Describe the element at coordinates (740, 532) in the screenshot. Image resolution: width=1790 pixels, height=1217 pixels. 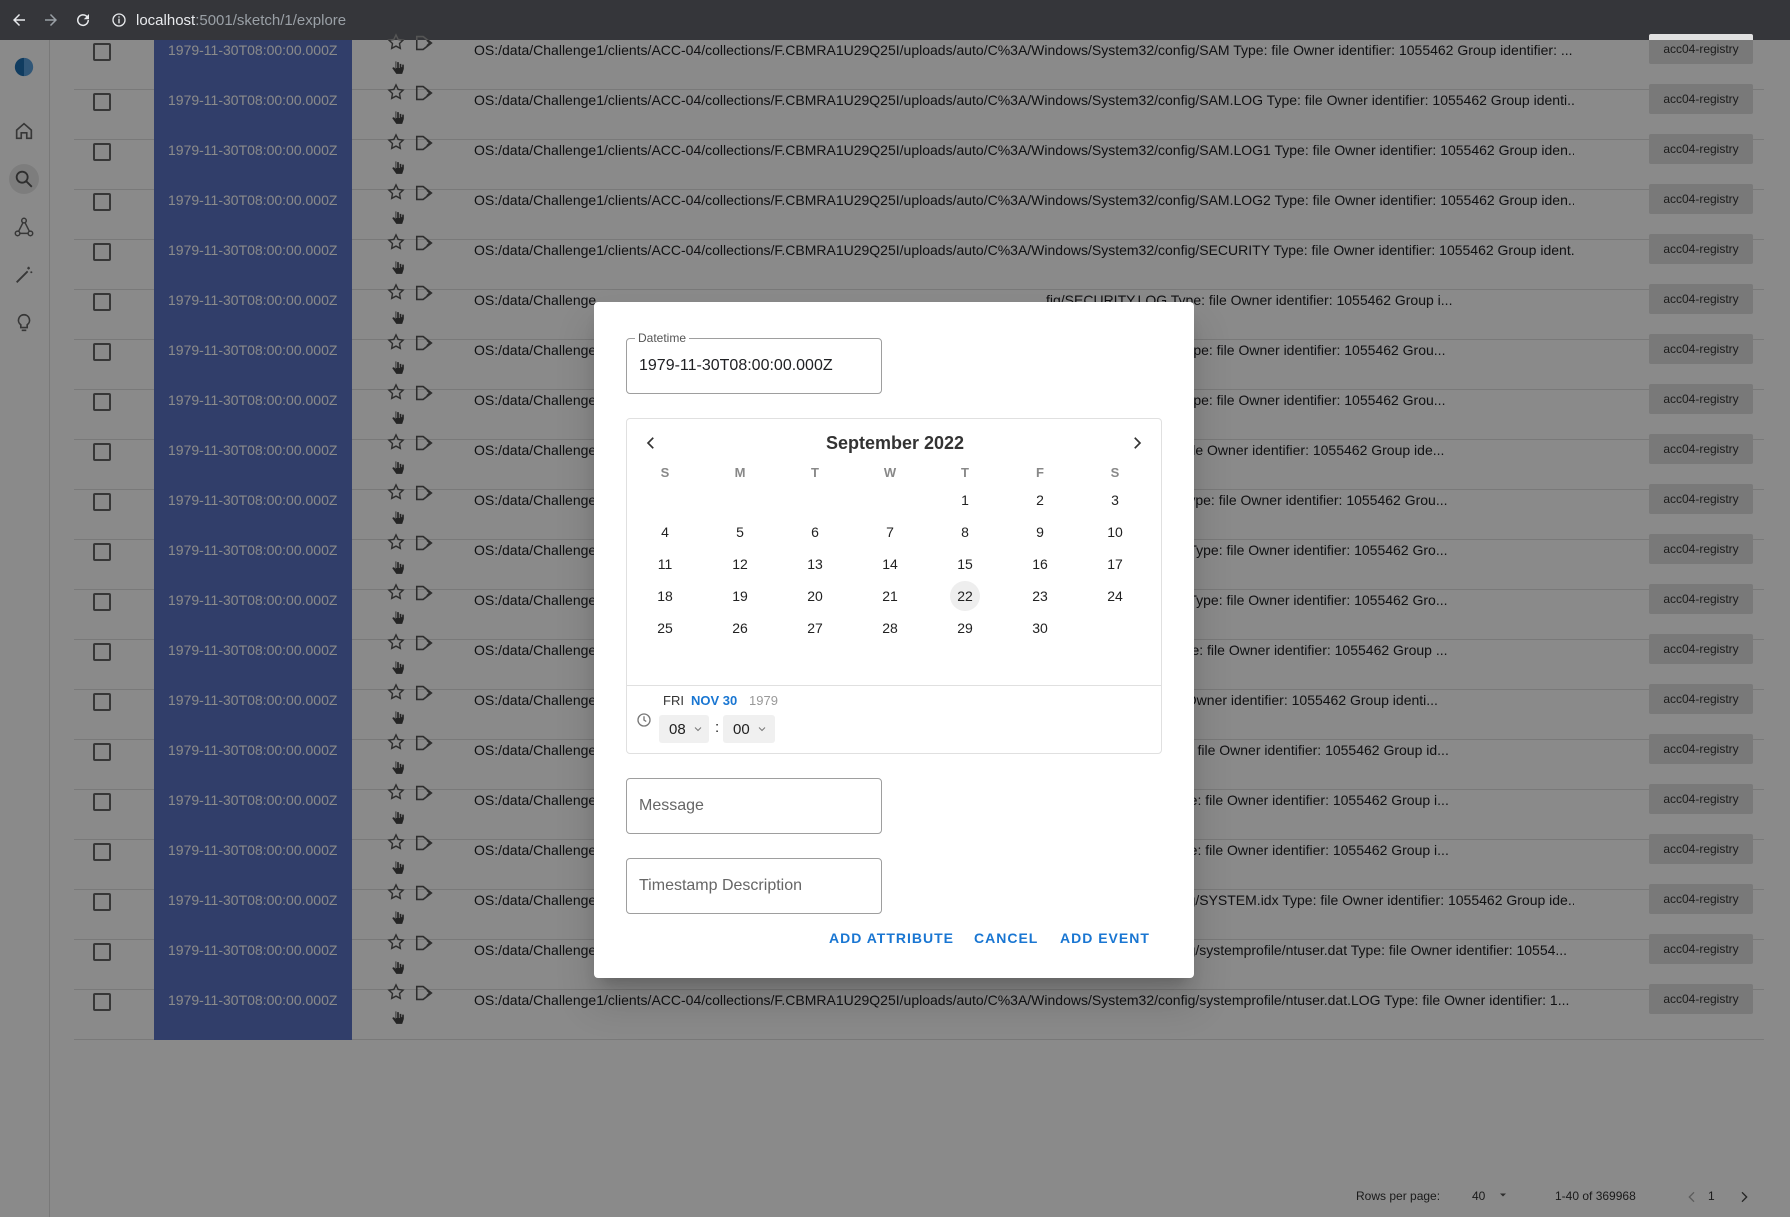
I see `calendar-day: 5` at that location.